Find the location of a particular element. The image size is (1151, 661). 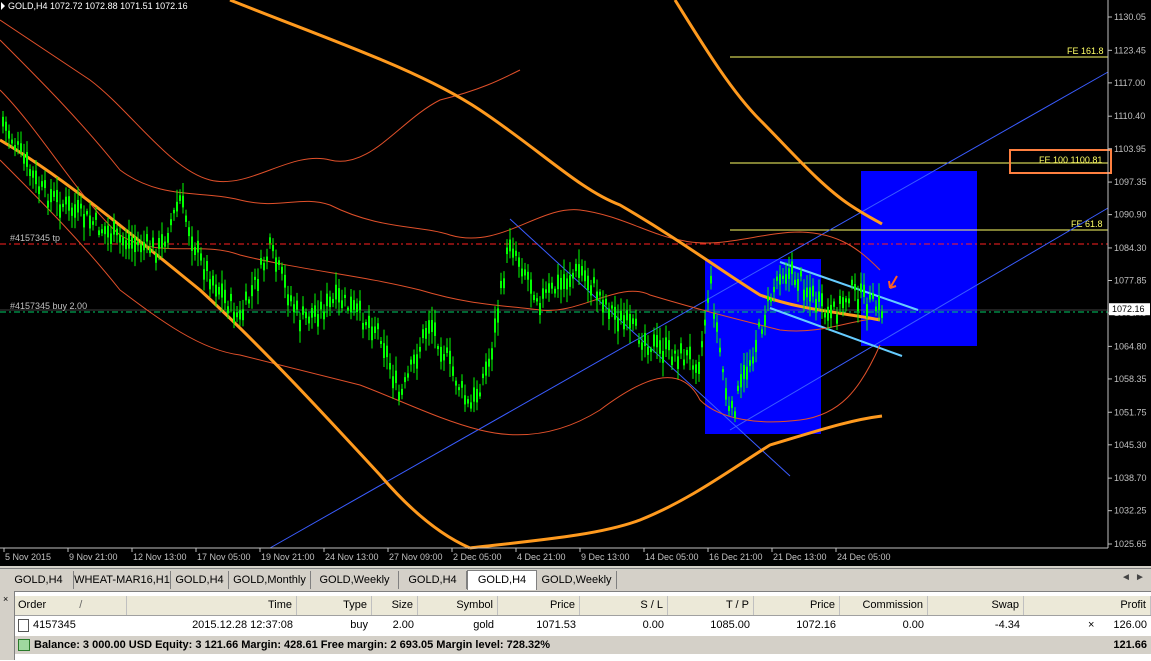

order-close-icon: × is located at coordinates (1091, 625).